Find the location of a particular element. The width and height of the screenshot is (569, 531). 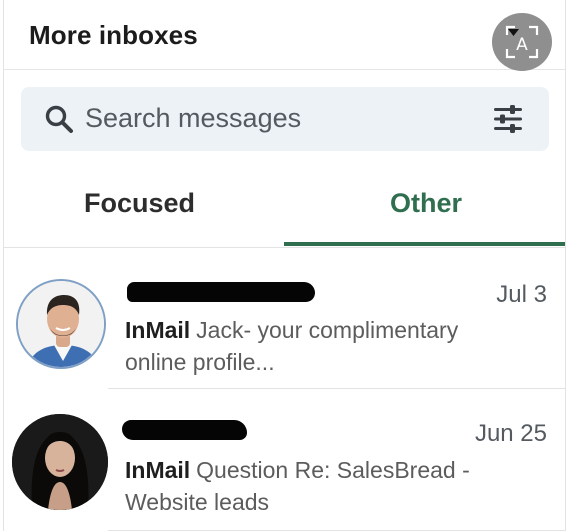

page-title: More inboxes is located at coordinates (113, 35).